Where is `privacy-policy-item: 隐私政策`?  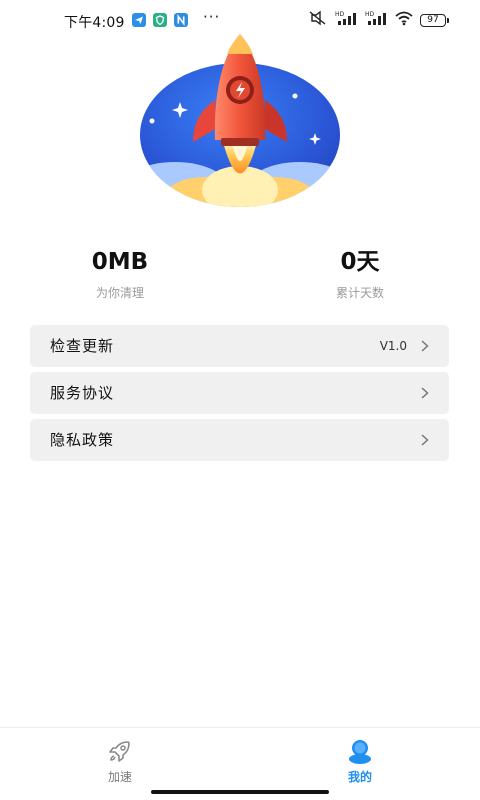 privacy-policy-item: 隐私政策 is located at coordinates (239, 440).